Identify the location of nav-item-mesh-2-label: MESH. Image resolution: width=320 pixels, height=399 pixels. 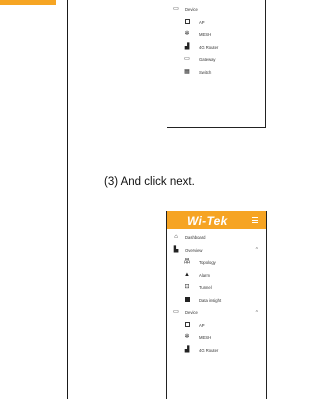
(205, 337).